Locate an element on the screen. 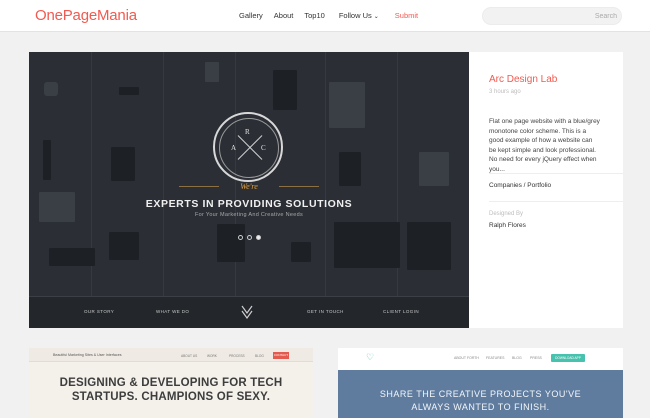 Image resolution: width=650 pixels, height=418 pixels. emblem-cross is located at coordinates (250, 147).